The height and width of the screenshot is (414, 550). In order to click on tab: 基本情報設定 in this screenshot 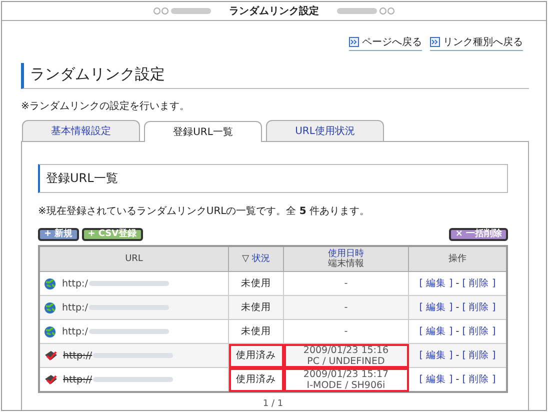, I will do `click(81, 130)`.